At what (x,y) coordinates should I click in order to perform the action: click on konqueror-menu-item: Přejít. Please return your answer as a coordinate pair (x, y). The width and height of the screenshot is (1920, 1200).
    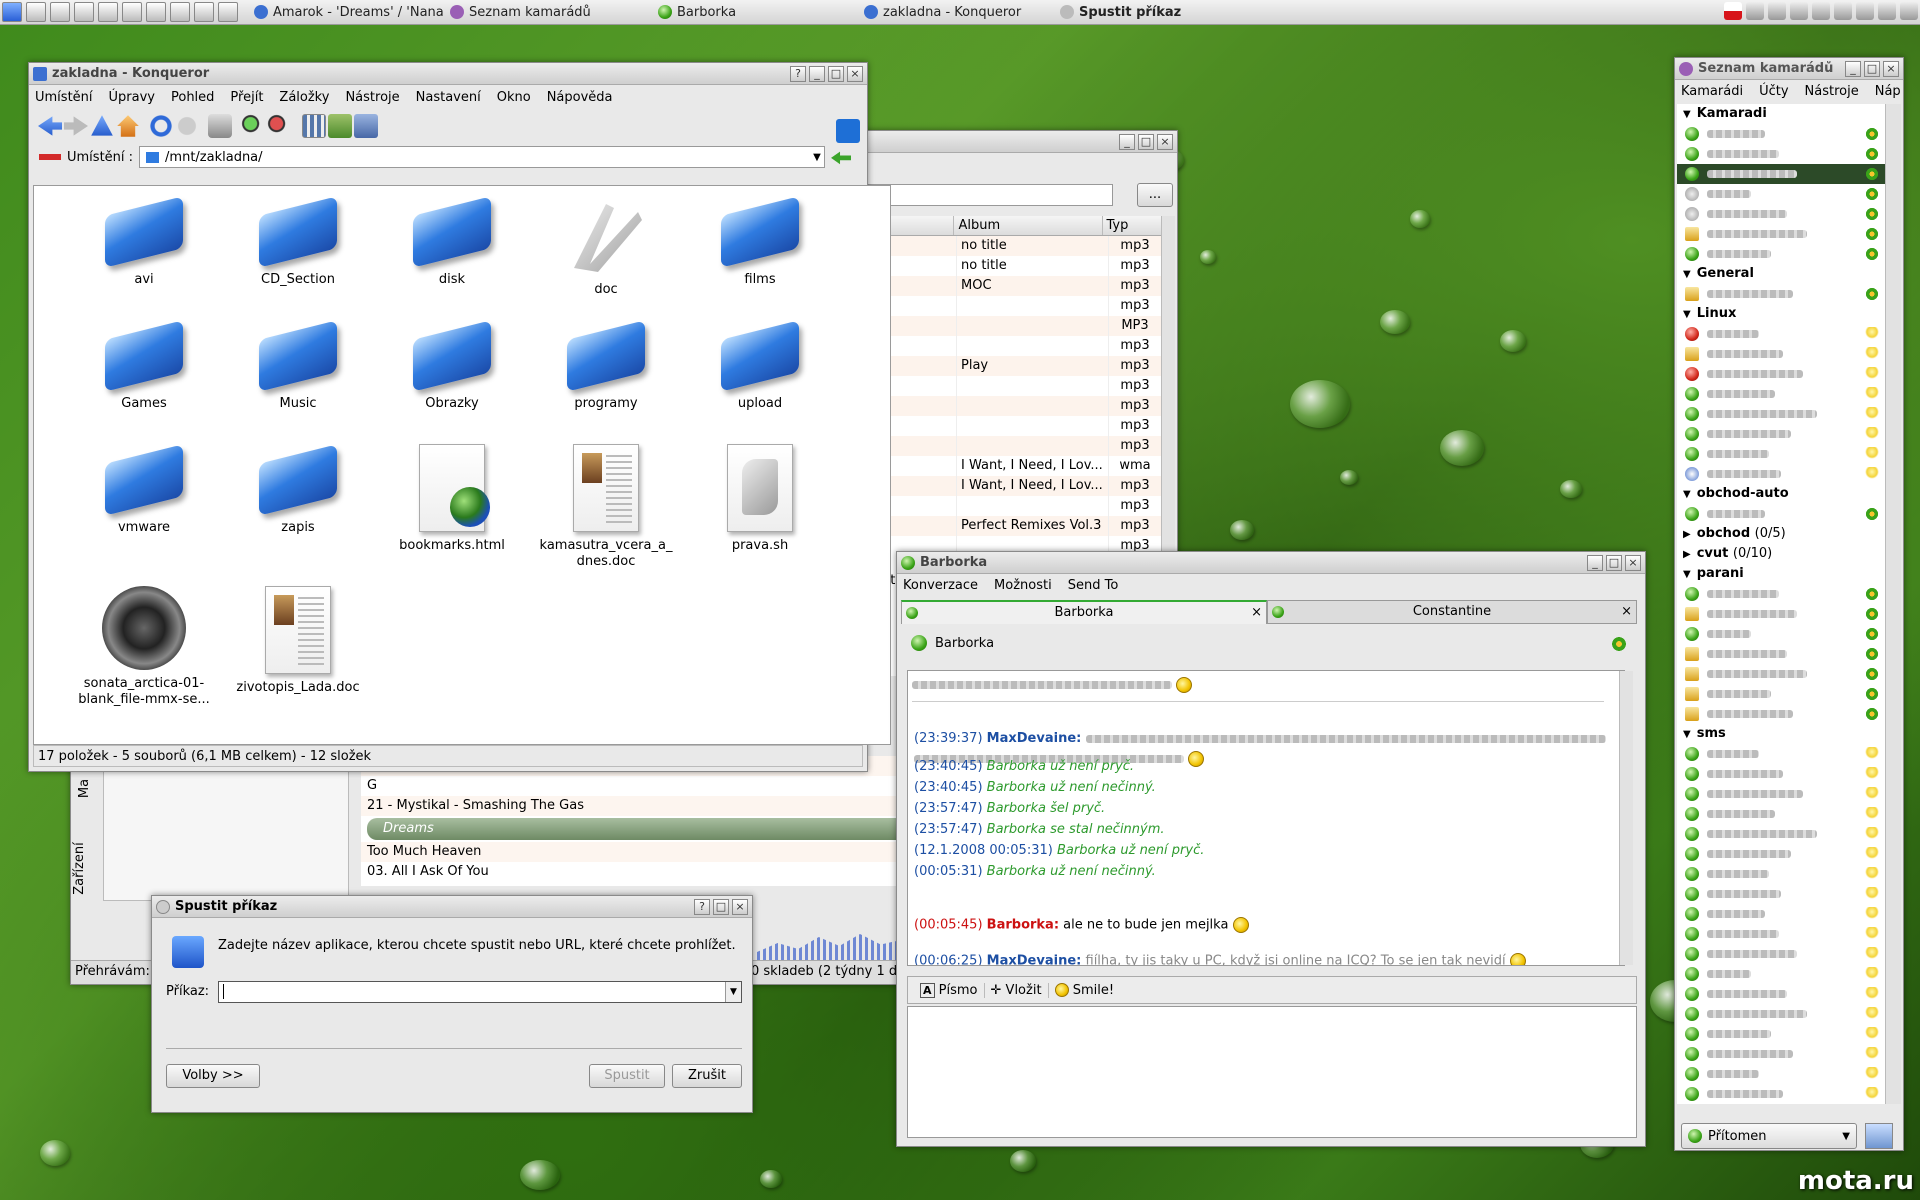
    Looking at the image, I should click on (246, 97).